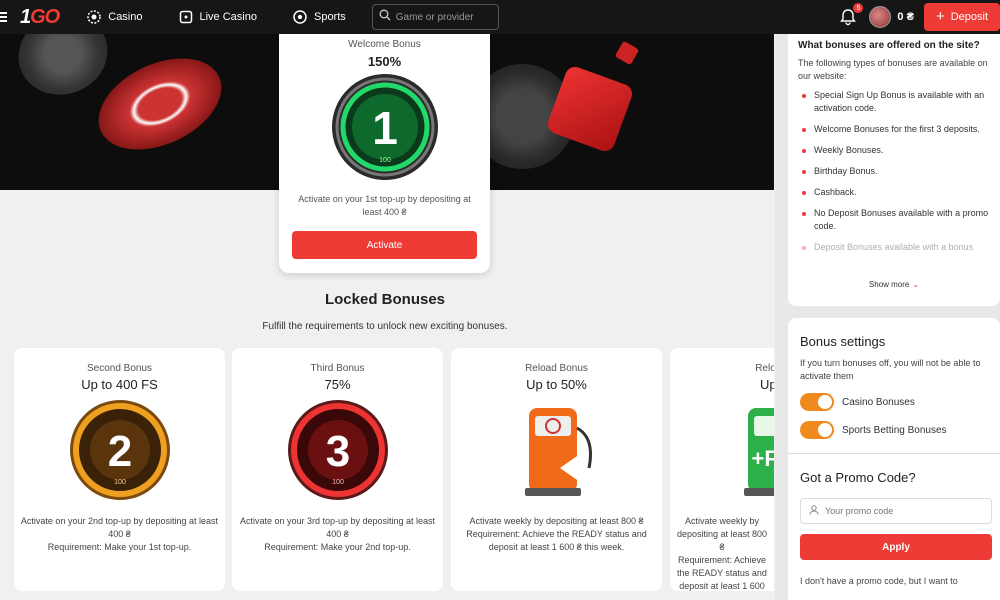  Describe the element at coordinates (894, 284) in the screenshot. I see `show-more-button: Show more ⌄` at that location.